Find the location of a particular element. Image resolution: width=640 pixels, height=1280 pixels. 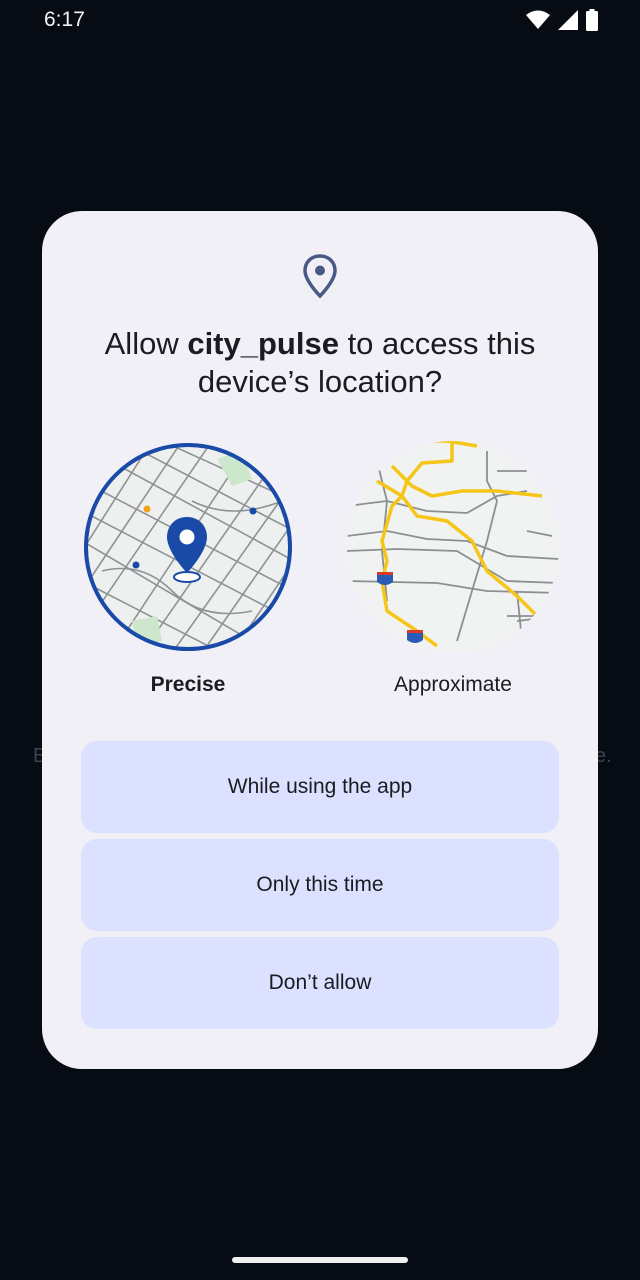

only-this-time-button: Only this time is located at coordinates (320, 885).